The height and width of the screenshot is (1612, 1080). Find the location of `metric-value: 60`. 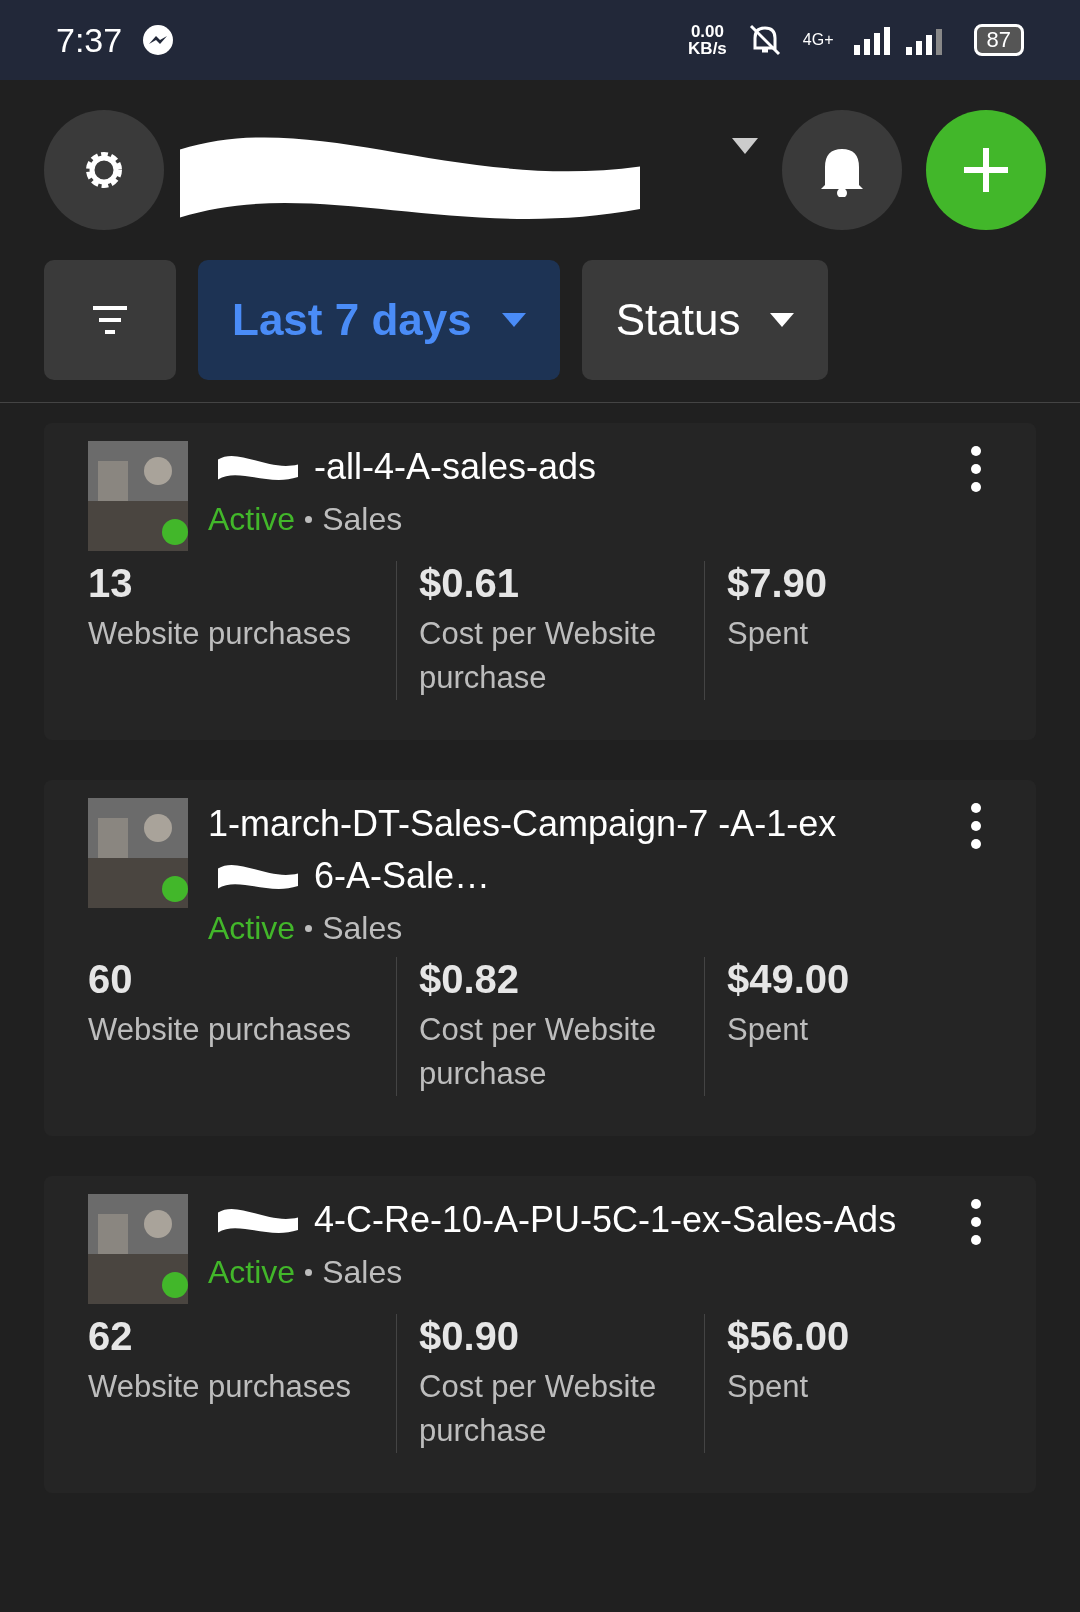

metric-value: 60 is located at coordinates (111, 979).